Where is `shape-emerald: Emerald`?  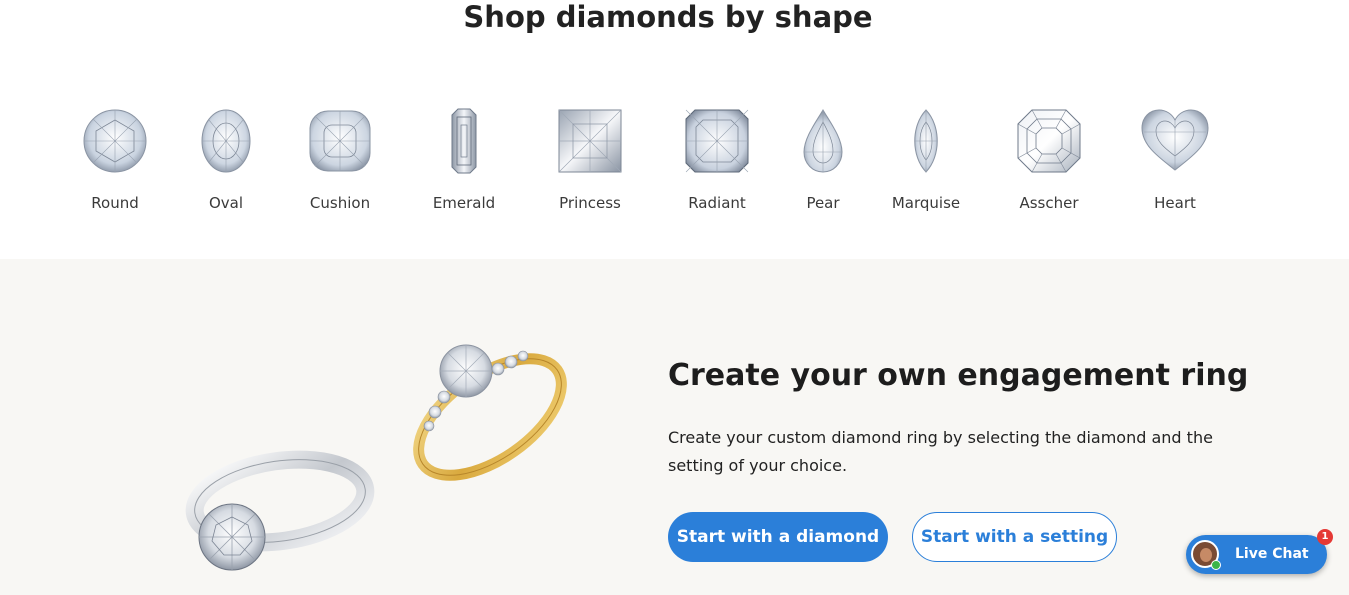
shape-emerald: Emerald is located at coordinates (464, 160).